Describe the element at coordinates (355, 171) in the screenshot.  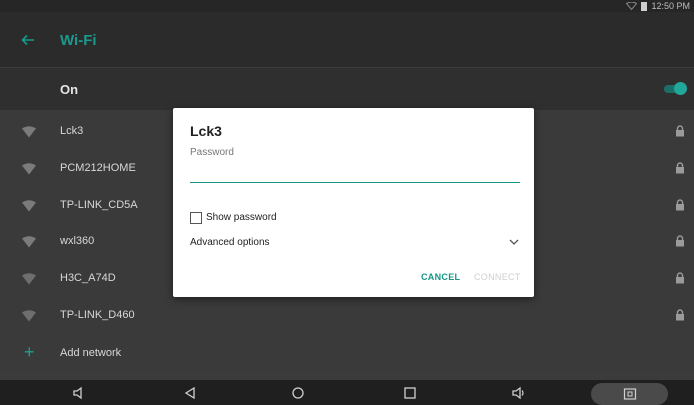
I see `password-field` at that location.